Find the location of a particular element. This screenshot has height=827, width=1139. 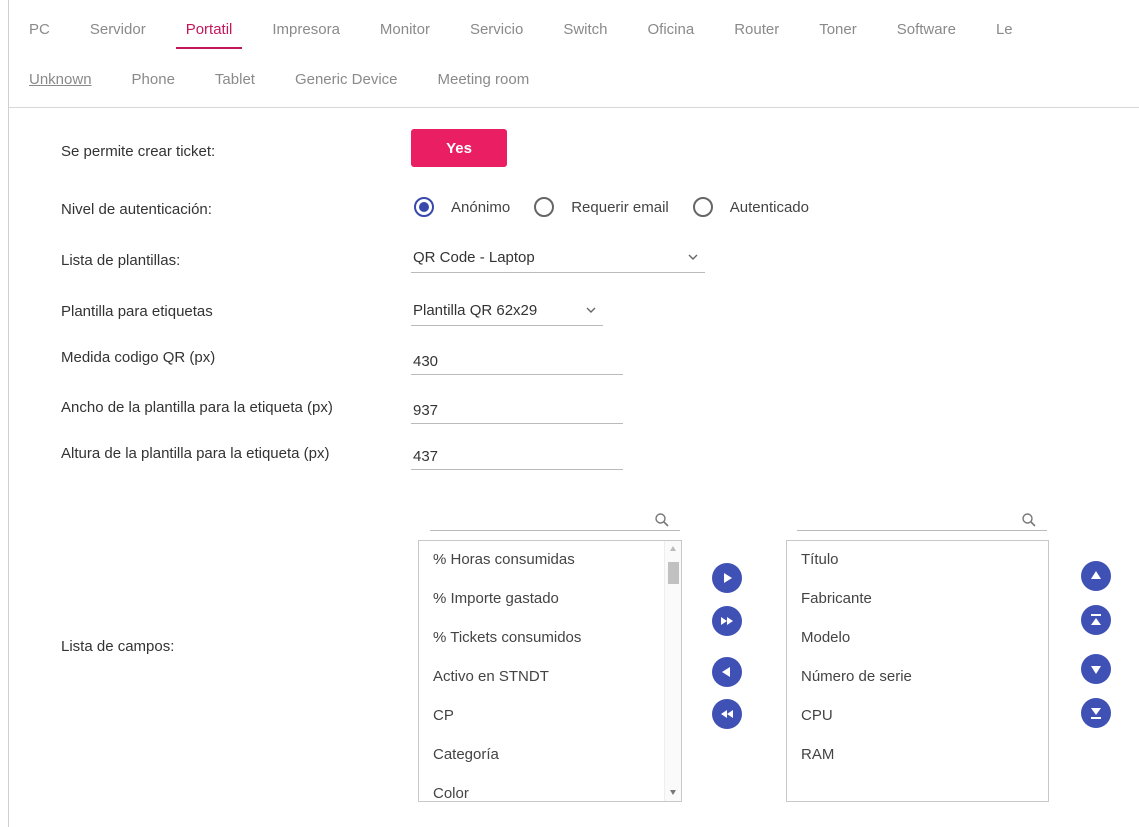

radio-label: Autenticado is located at coordinates (769, 207).